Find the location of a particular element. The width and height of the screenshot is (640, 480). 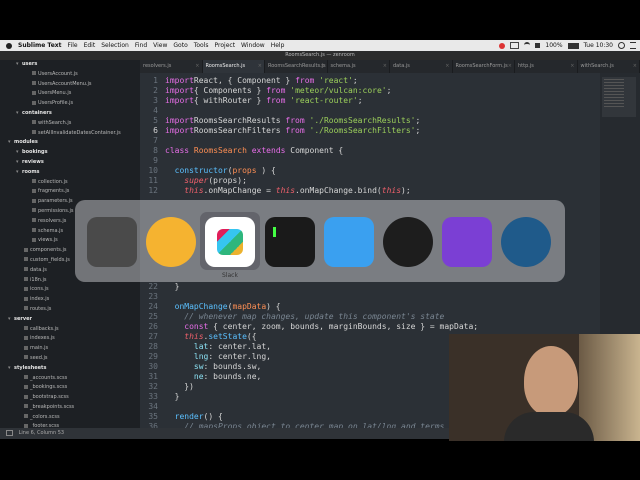

sidebar-file: seed.js is located at coordinates (70, 359).